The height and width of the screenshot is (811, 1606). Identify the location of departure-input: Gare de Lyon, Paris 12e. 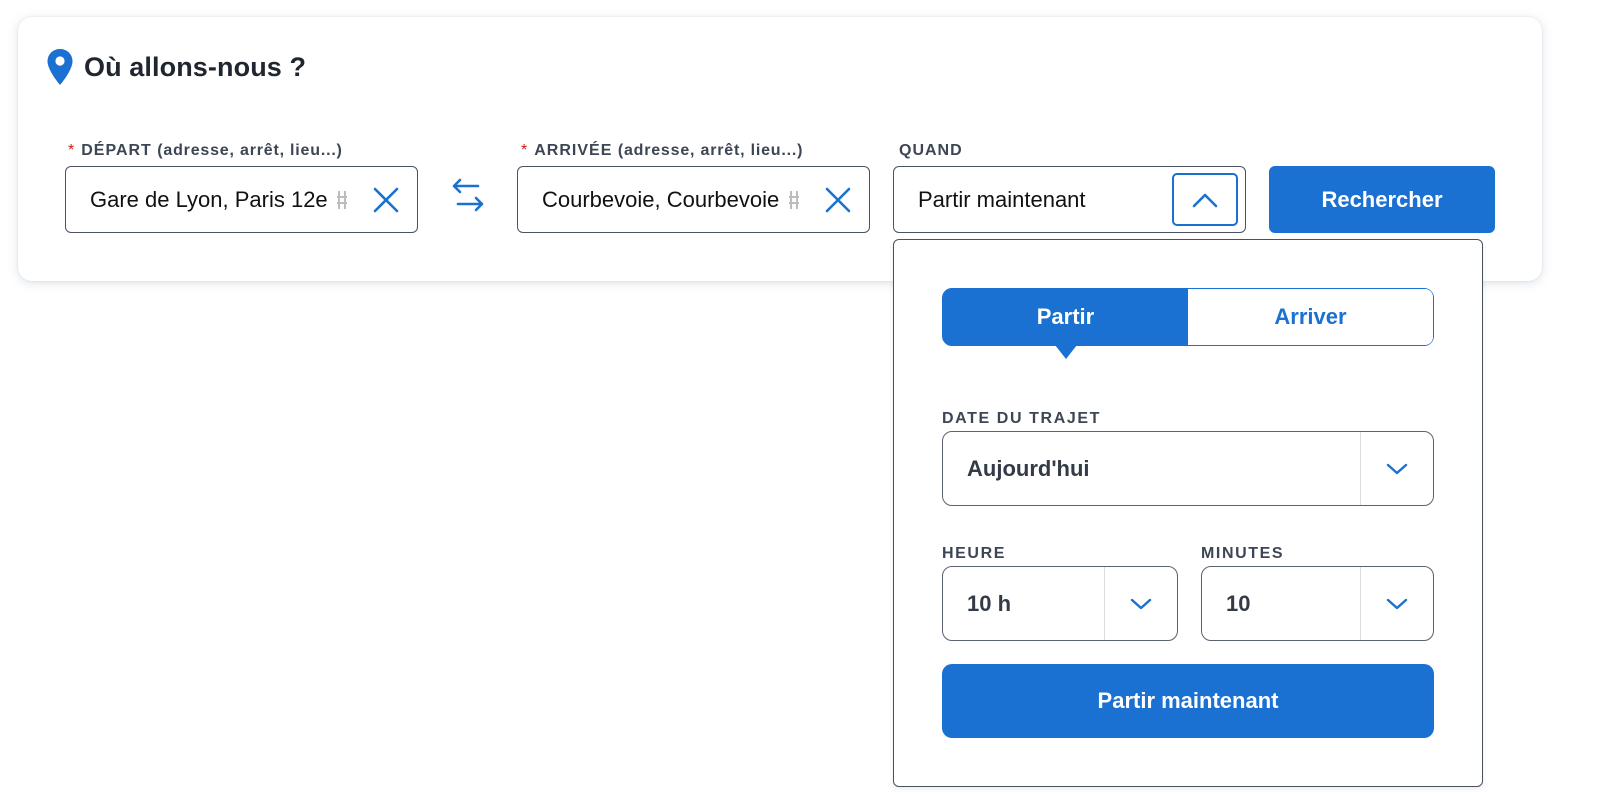
(241, 199).